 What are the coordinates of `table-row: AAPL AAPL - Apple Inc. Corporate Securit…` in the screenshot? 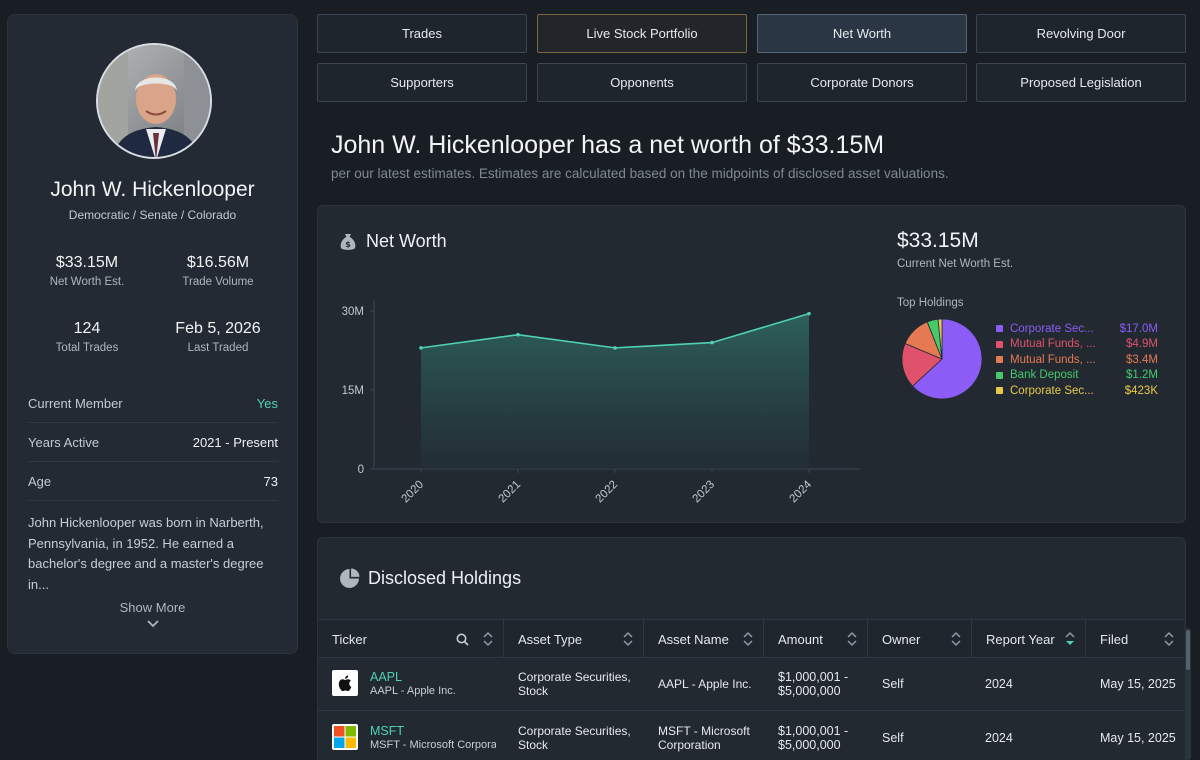 It's located at (751, 684).